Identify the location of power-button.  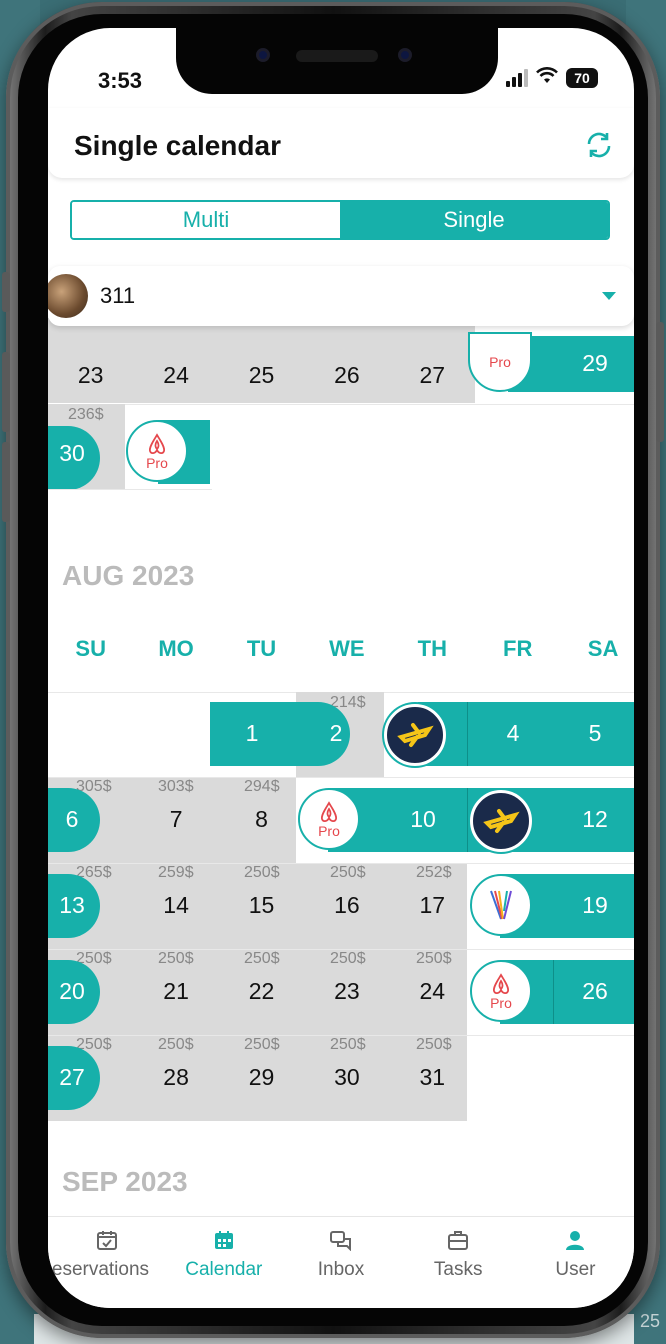
(660, 382).